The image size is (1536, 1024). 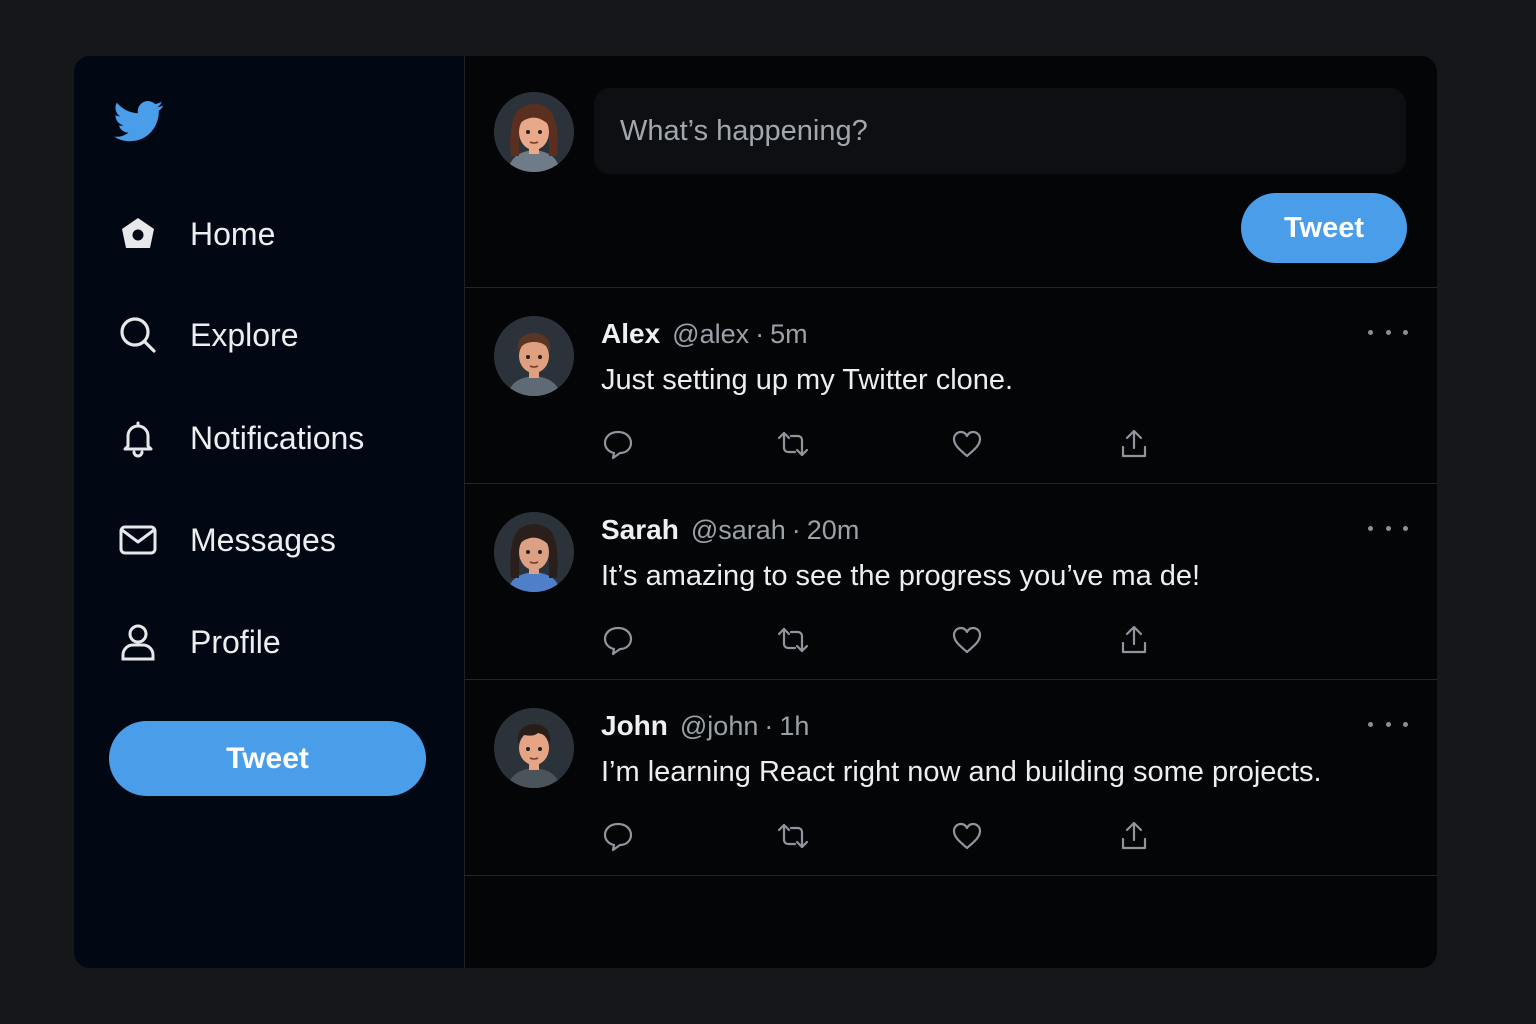 I want to click on tweet-author-handle: @alex, so click(x=710, y=334).